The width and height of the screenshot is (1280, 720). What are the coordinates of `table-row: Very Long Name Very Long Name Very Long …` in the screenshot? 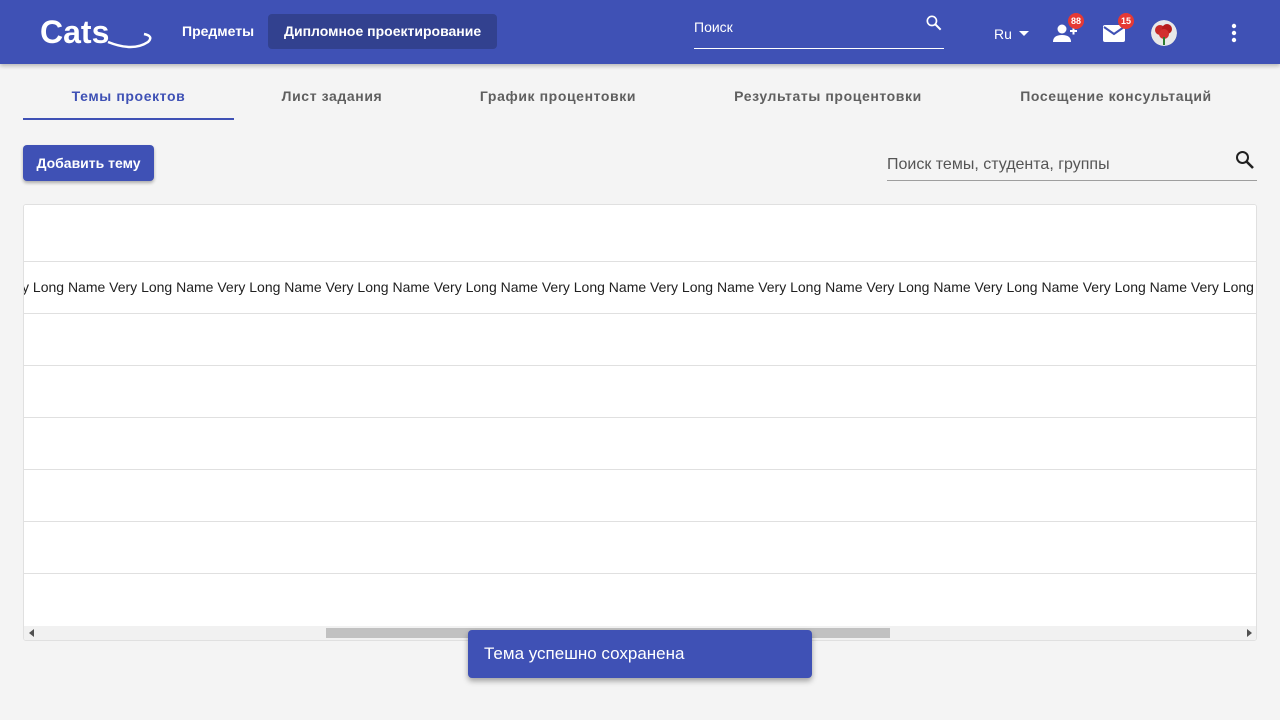 It's located at (640, 288).